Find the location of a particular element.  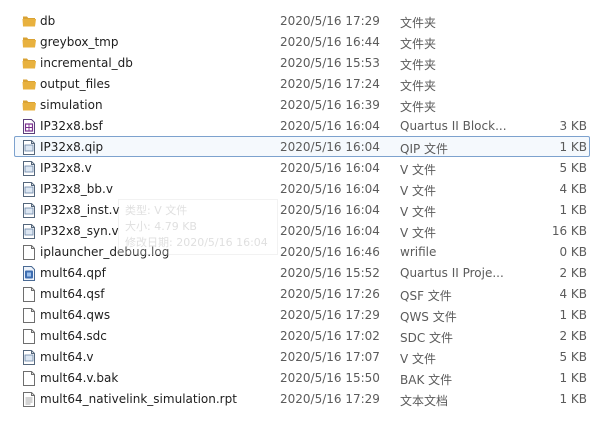

file-name: mult64.qsf is located at coordinates (72, 294).